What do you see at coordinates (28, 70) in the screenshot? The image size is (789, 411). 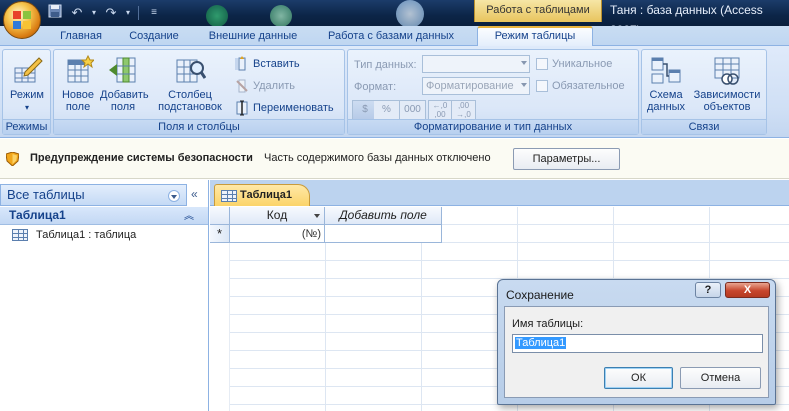 I see `datasheet-view-icon` at bounding box center [28, 70].